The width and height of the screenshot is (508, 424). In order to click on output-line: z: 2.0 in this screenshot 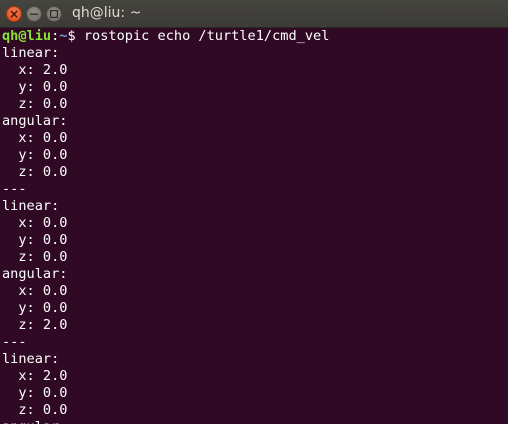, I will do `click(35, 325)`.